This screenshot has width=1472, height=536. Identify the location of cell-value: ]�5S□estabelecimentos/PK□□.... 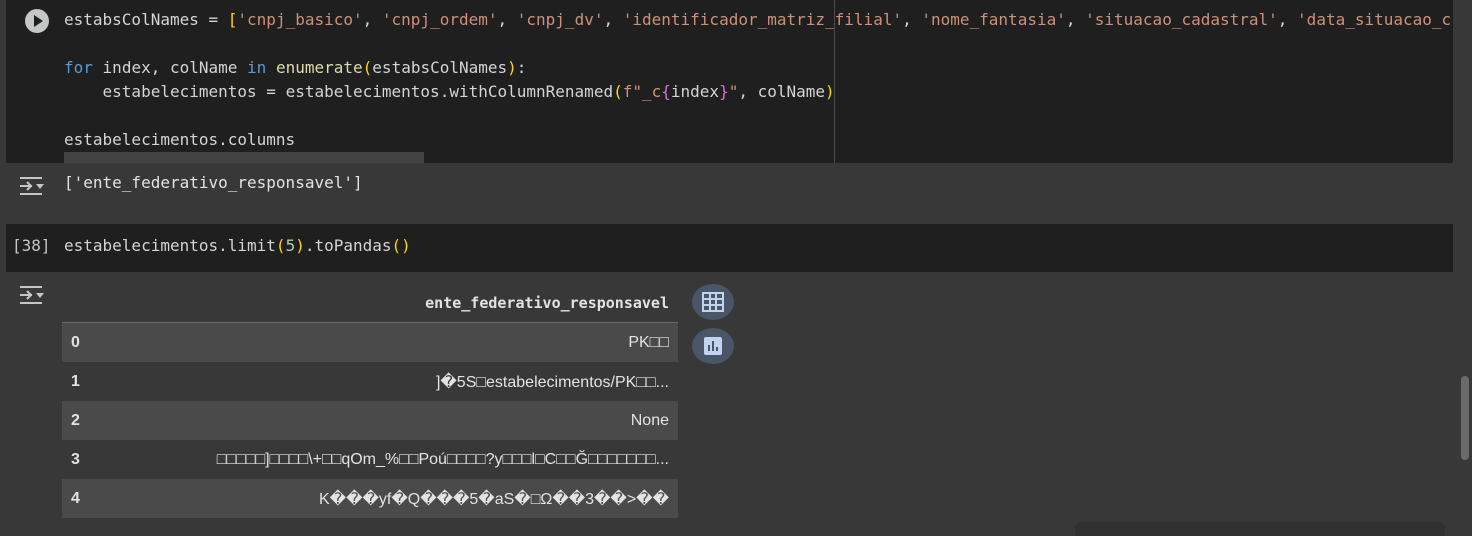
(389, 381).